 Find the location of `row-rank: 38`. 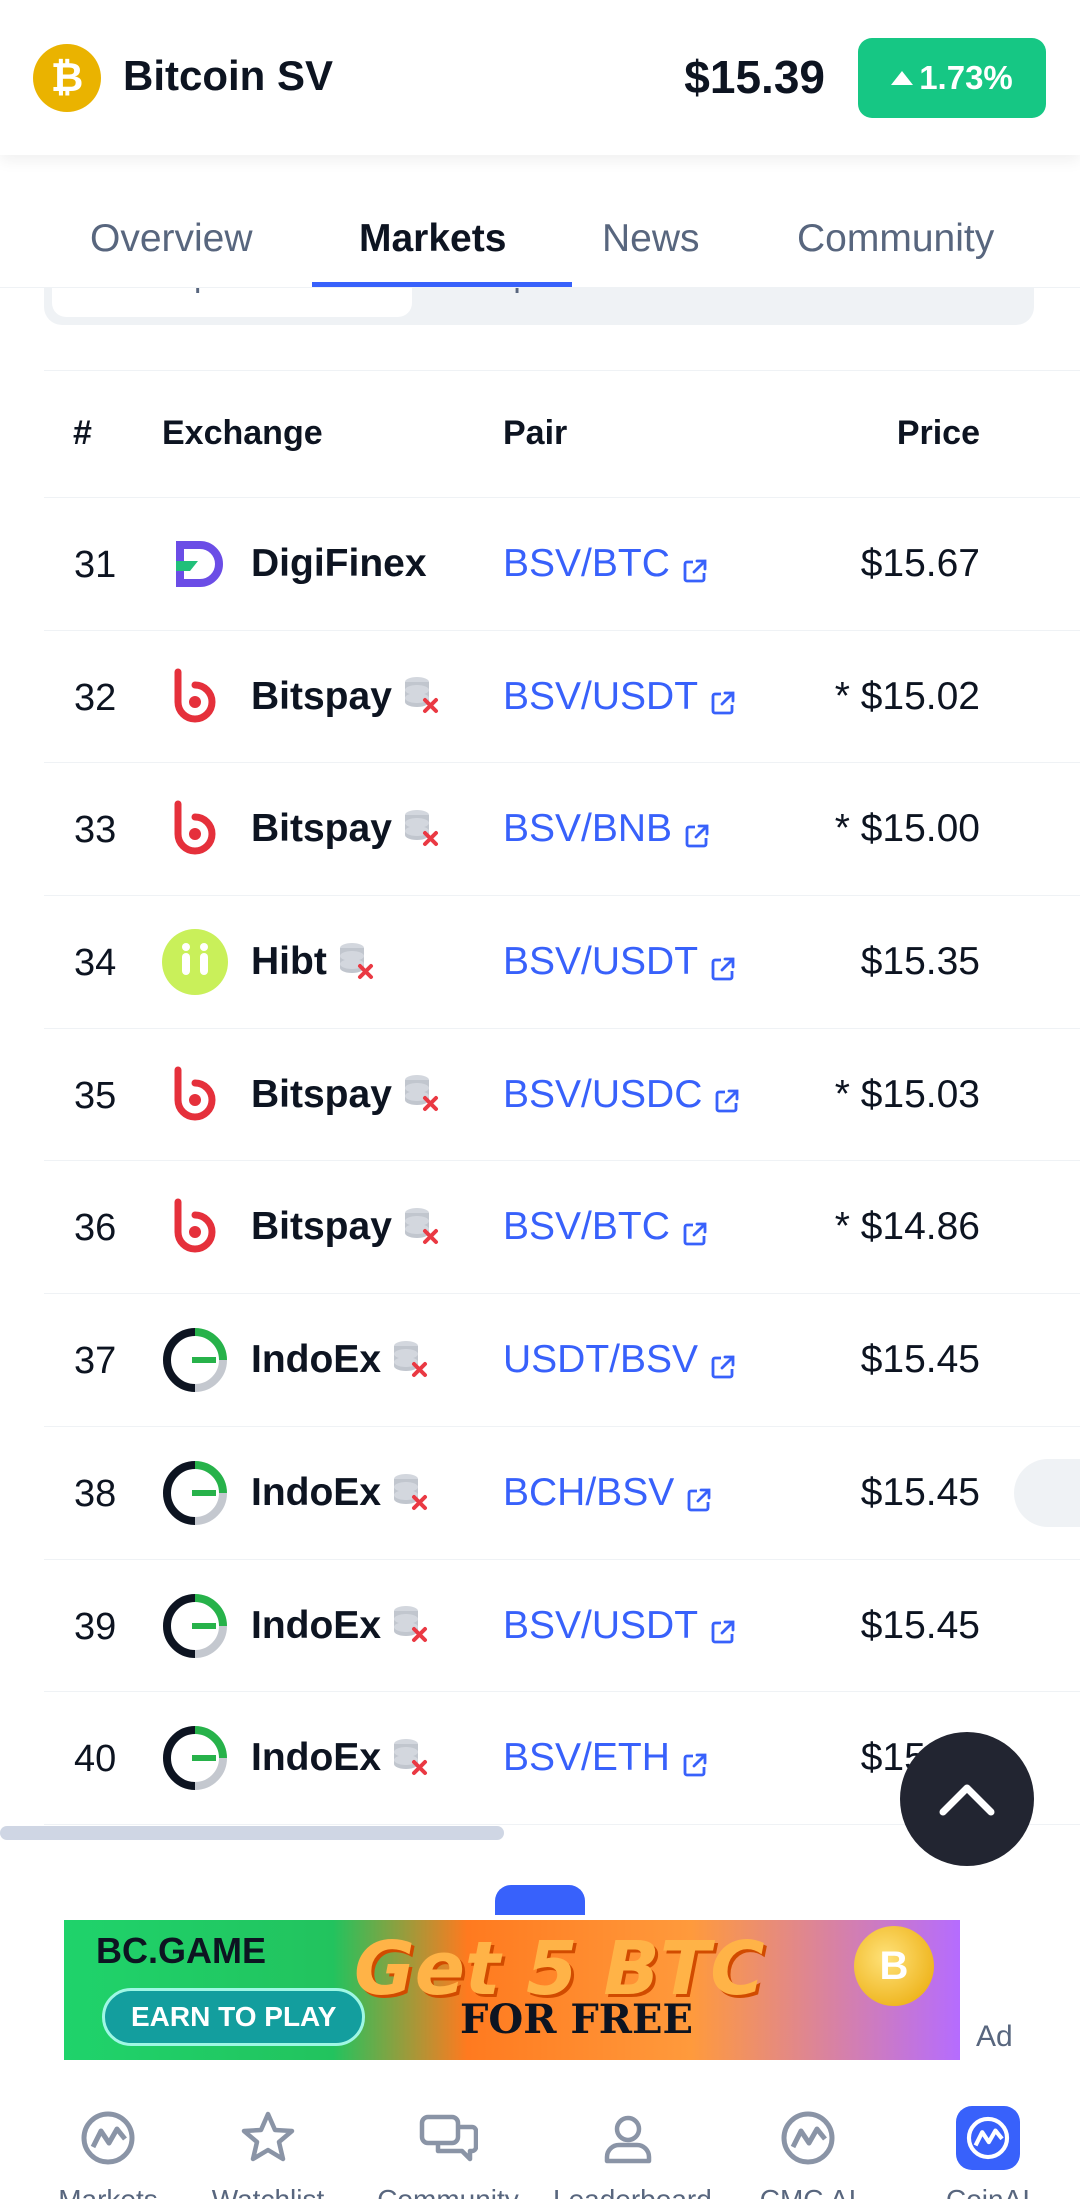

row-rank: 38 is located at coordinates (95, 1493).